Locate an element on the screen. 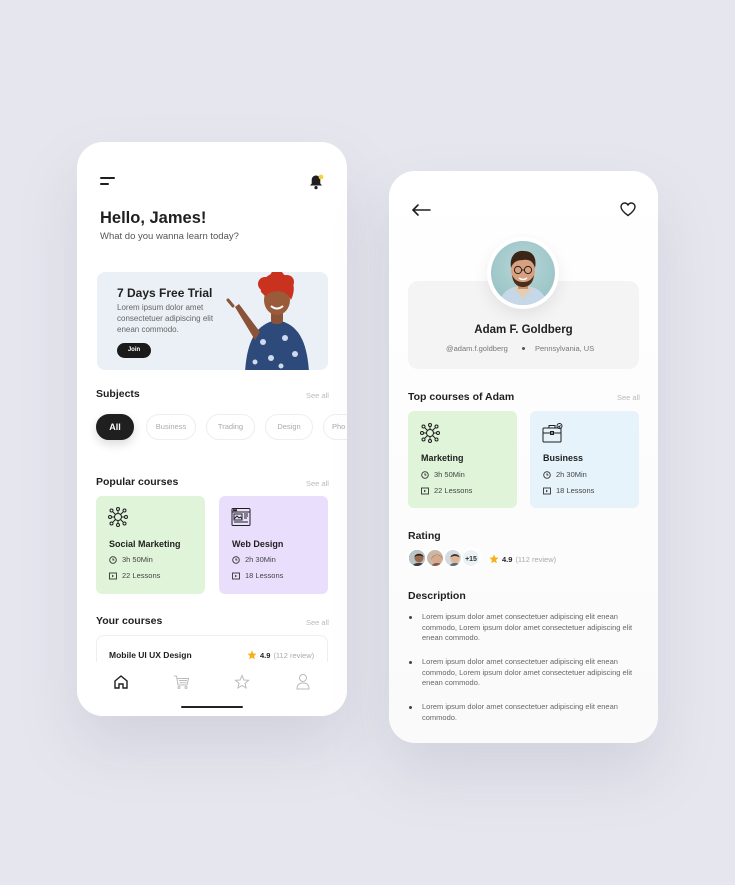 This screenshot has width=735, height=885. subject-chip-design: Design is located at coordinates (289, 427).